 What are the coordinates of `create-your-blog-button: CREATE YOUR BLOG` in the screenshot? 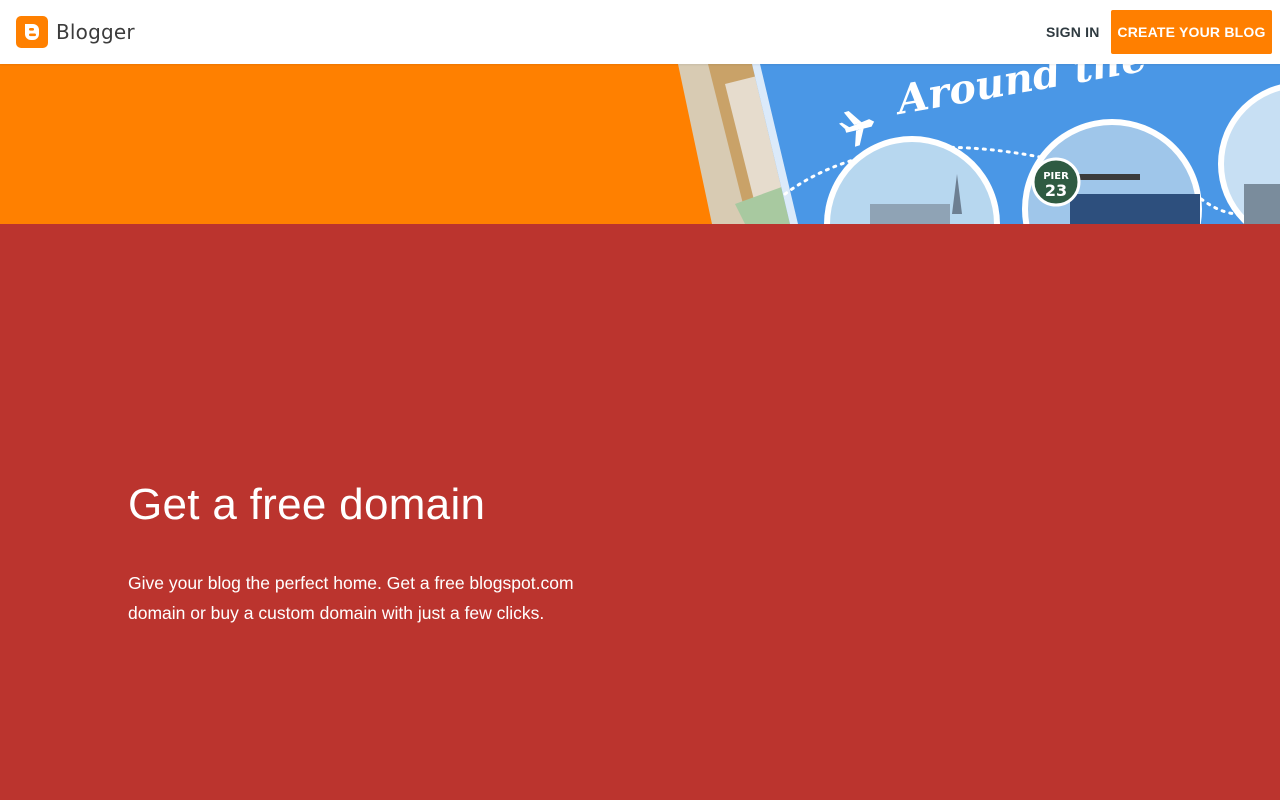 It's located at (1191, 32).